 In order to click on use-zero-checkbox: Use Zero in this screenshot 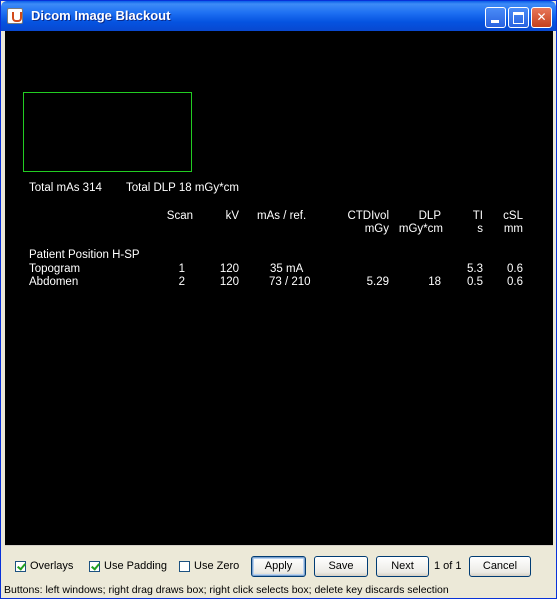, I will do `click(209, 566)`.